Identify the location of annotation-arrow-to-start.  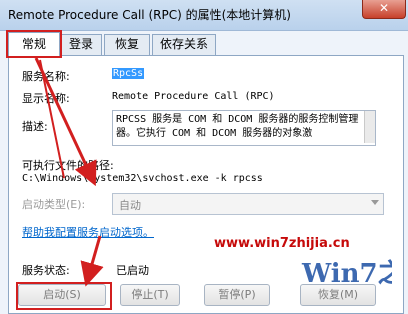
(92, 261).